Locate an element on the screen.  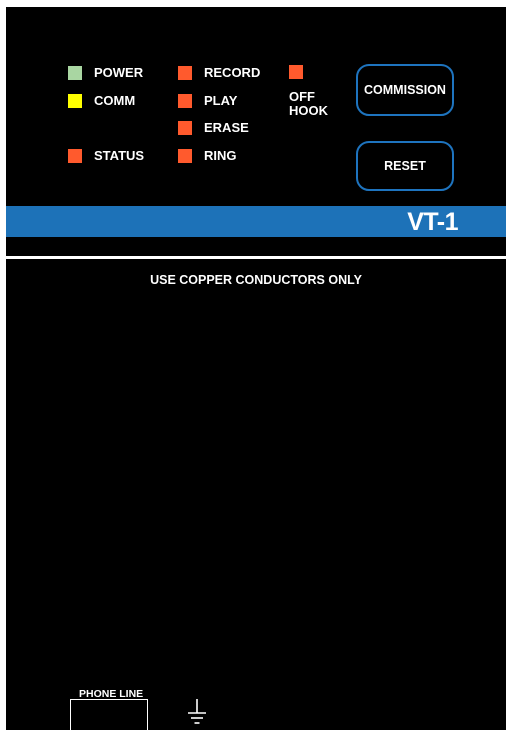
play-led is located at coordinates (185, 101).